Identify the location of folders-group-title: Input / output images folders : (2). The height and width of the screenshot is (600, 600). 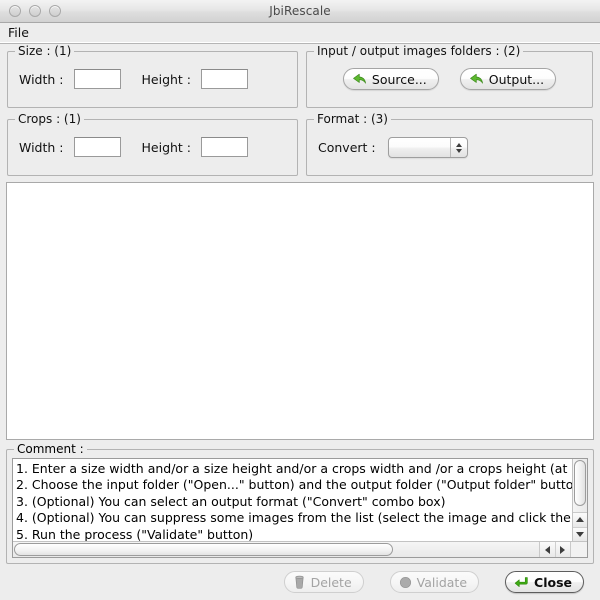
(419, 51).